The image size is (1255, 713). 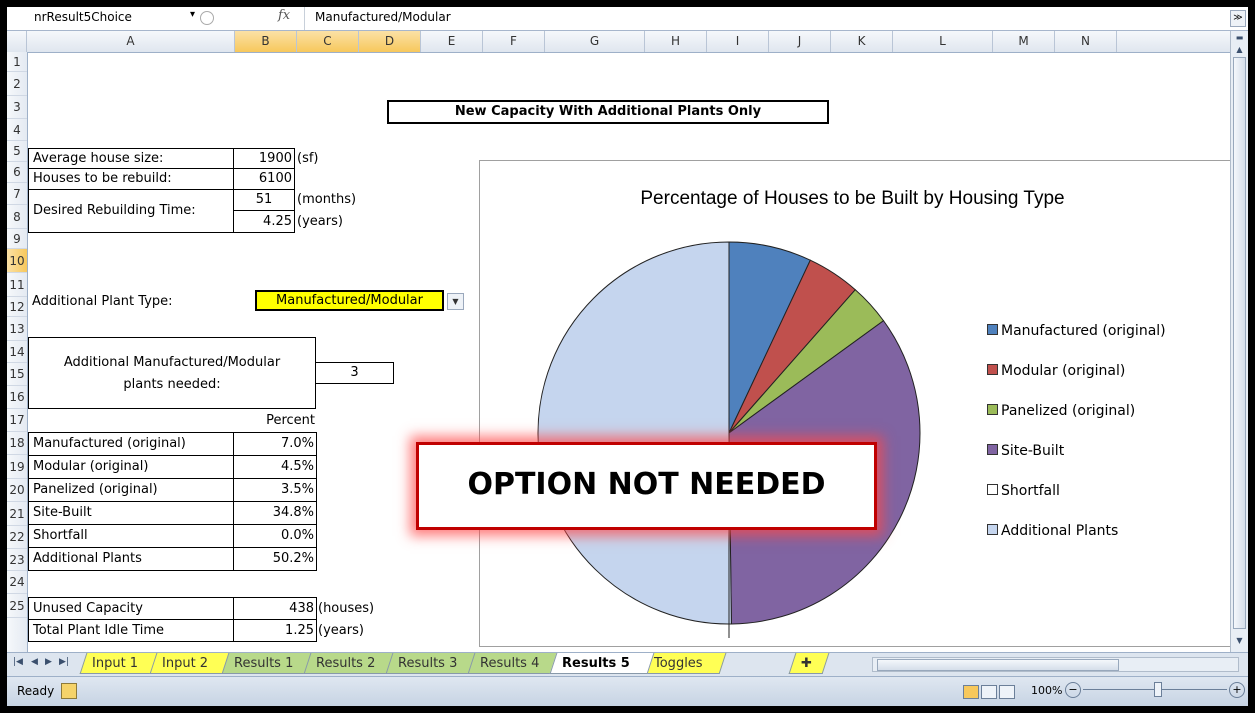 I want to click on column-header-f: F, so click(x=514, y=41).